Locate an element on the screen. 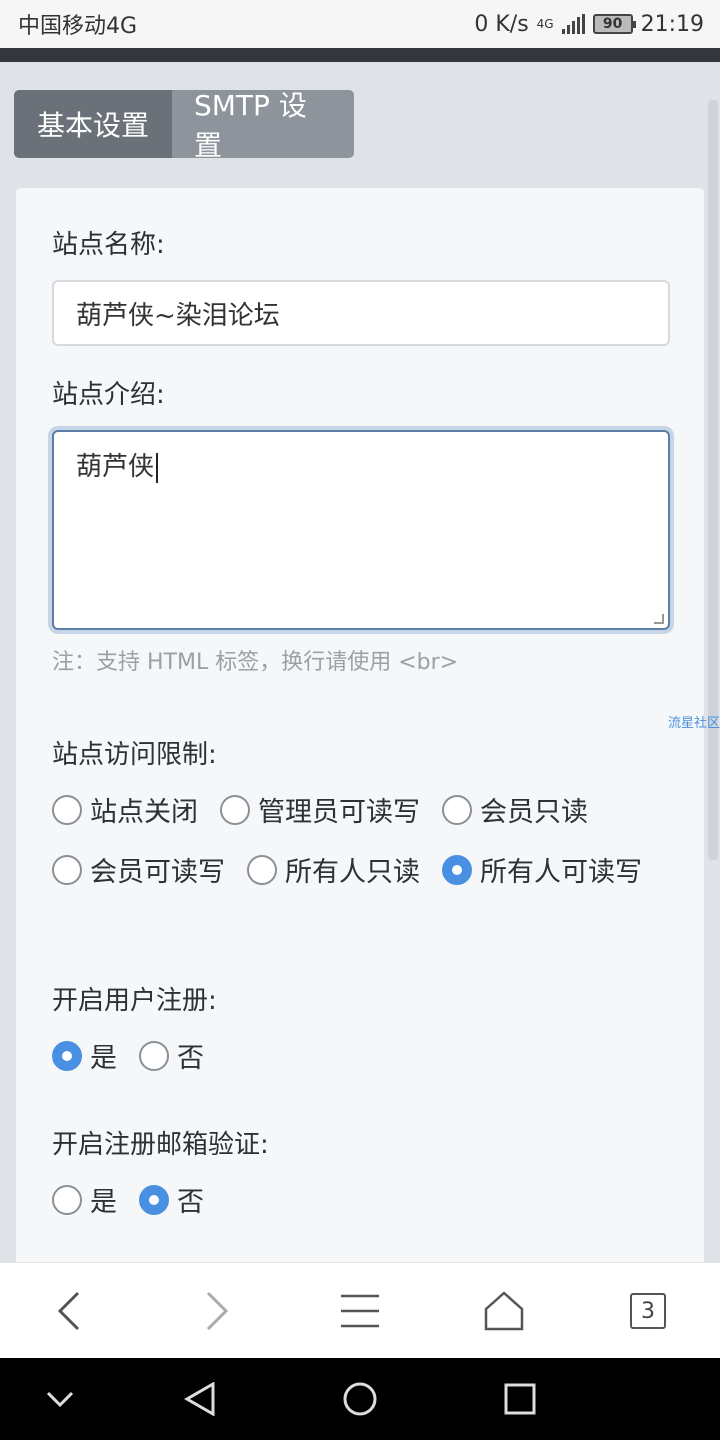  collapse-button is located at coordinates (60, 1399).